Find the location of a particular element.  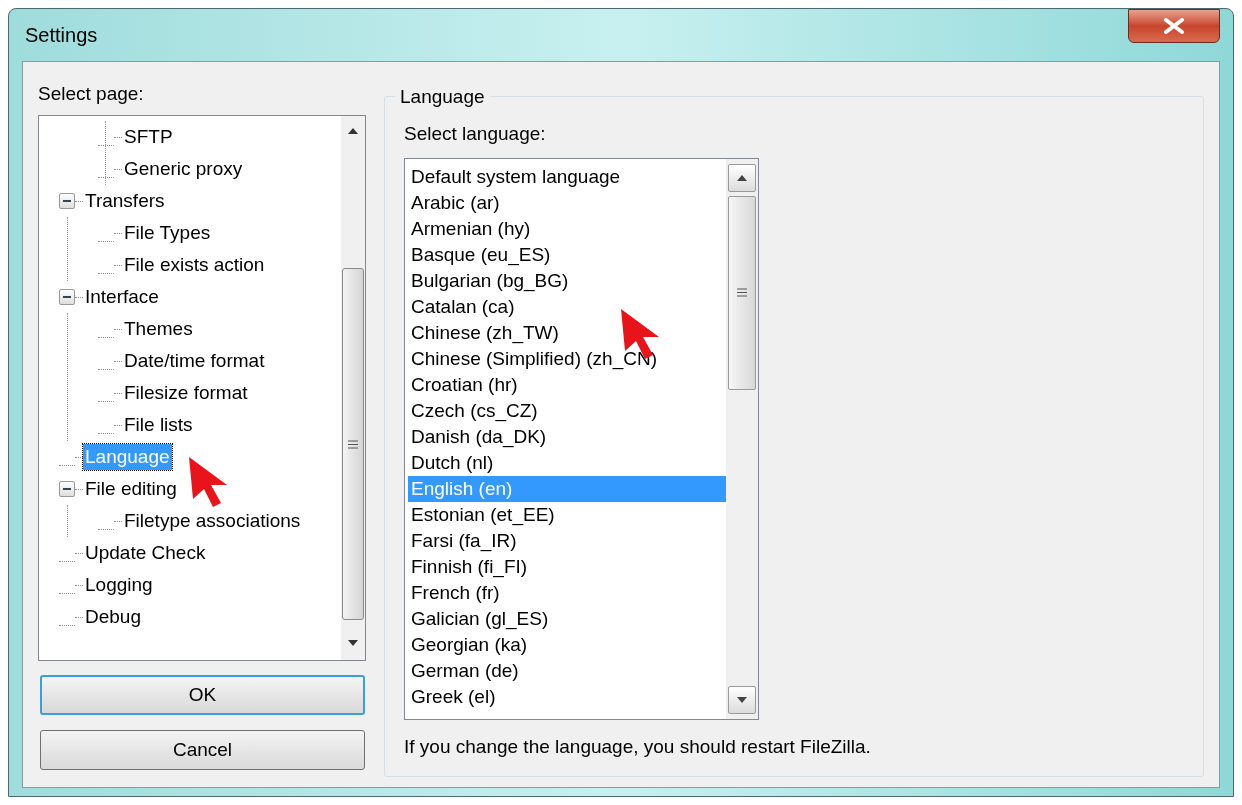

tree-item: Filesize format is located at coordinates (186, 393).